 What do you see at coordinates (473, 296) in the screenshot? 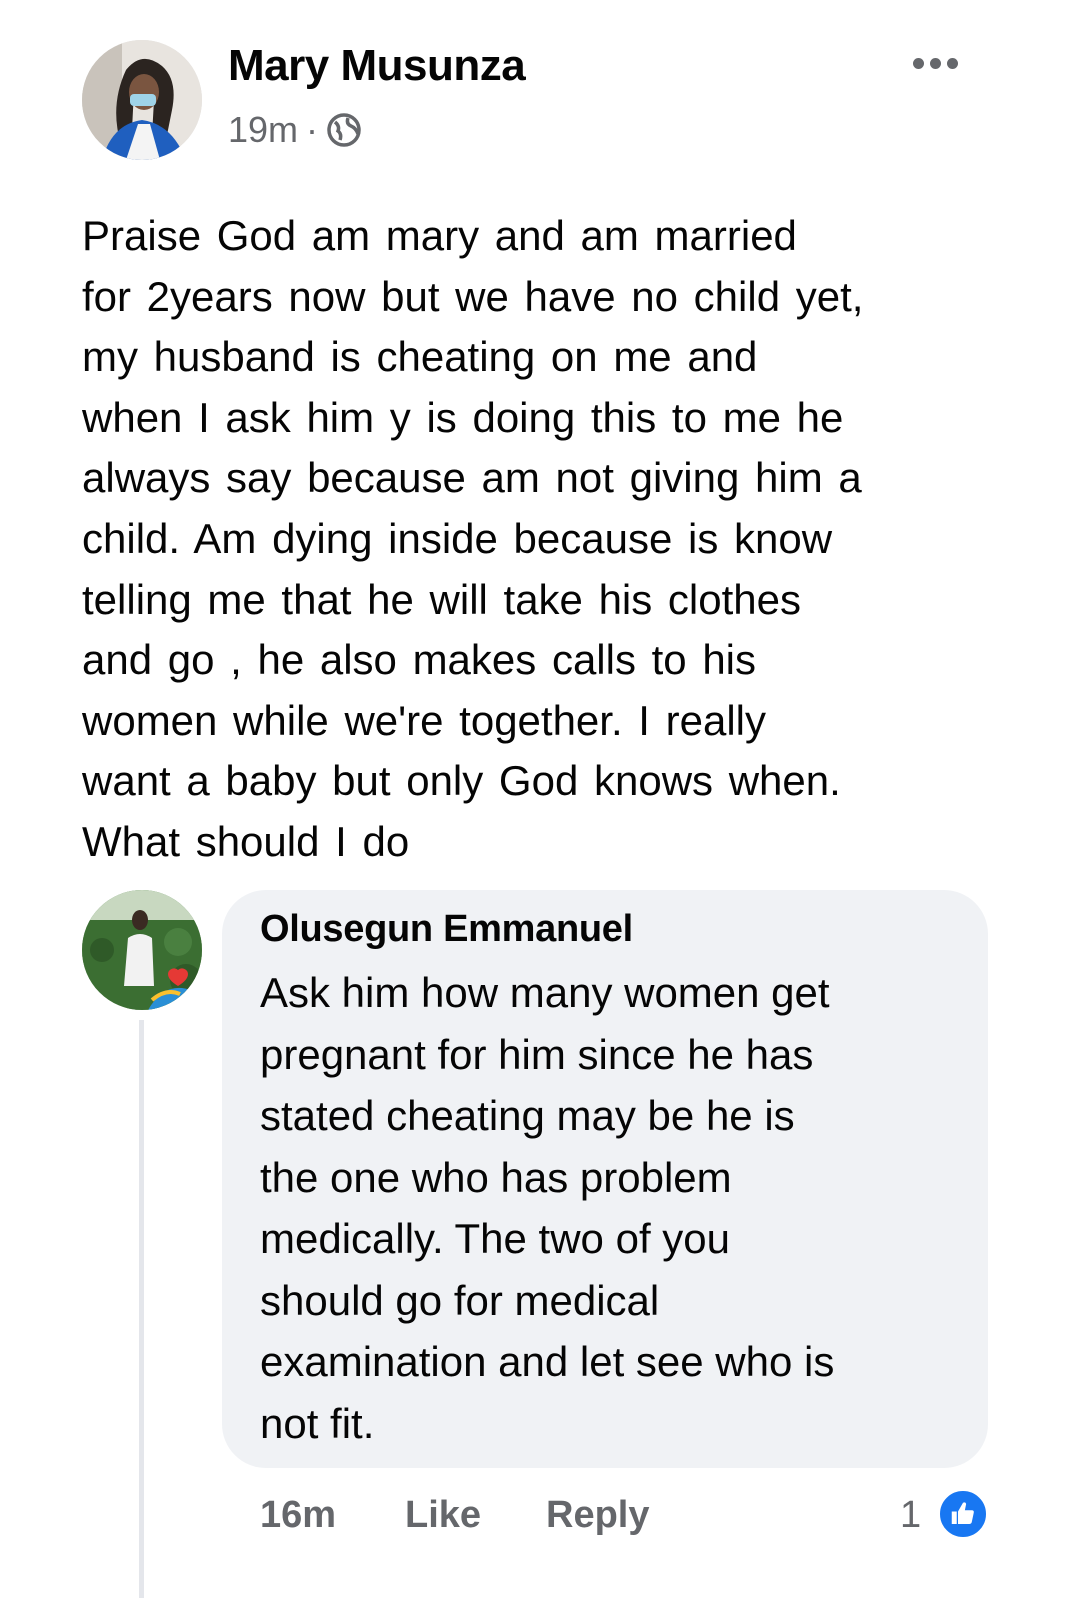
I see `post-line: for 2years now but we have no child yet,` at bounding box center [473, 296].